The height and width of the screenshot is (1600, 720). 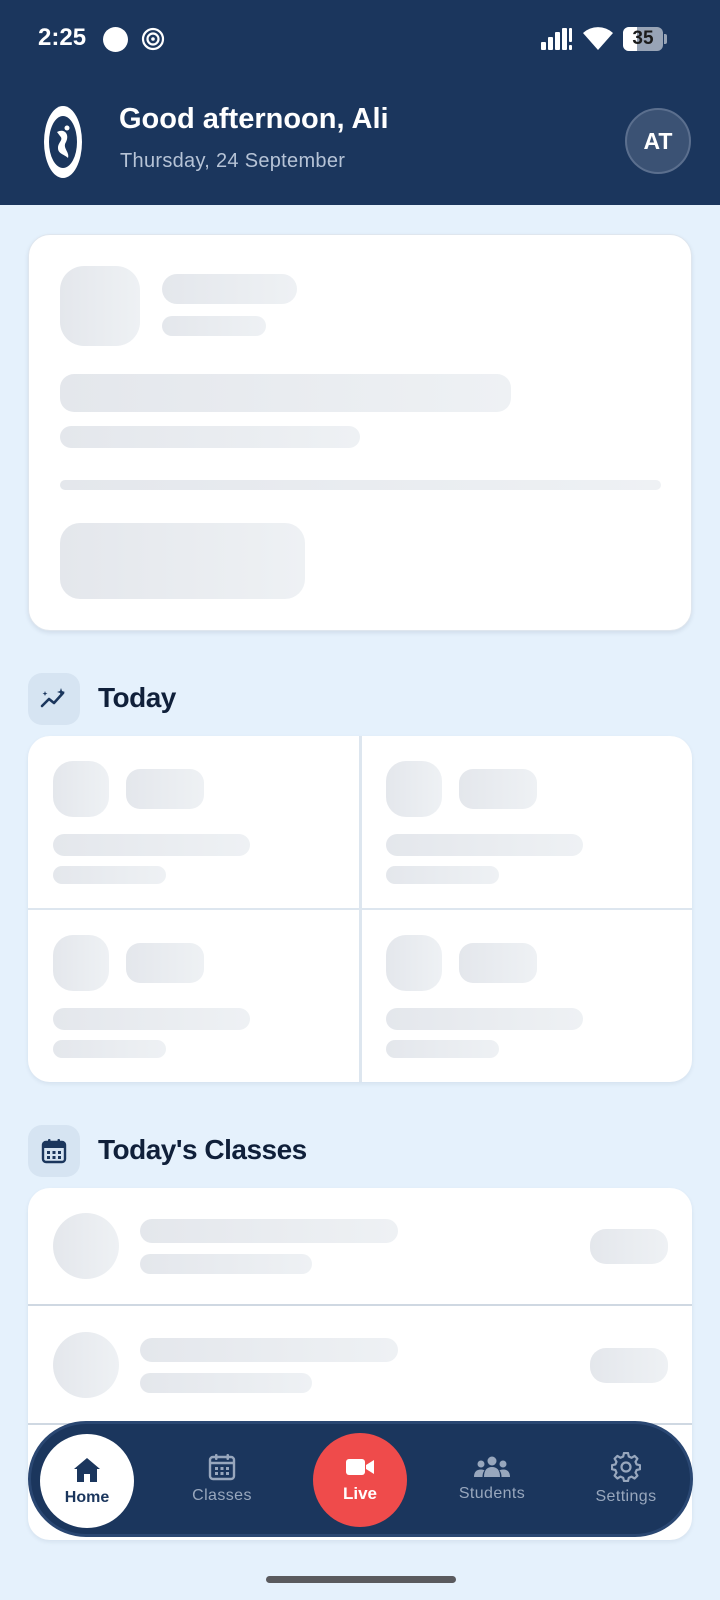 I want to click on system-home-indicator, so click(x=361, y=1579).